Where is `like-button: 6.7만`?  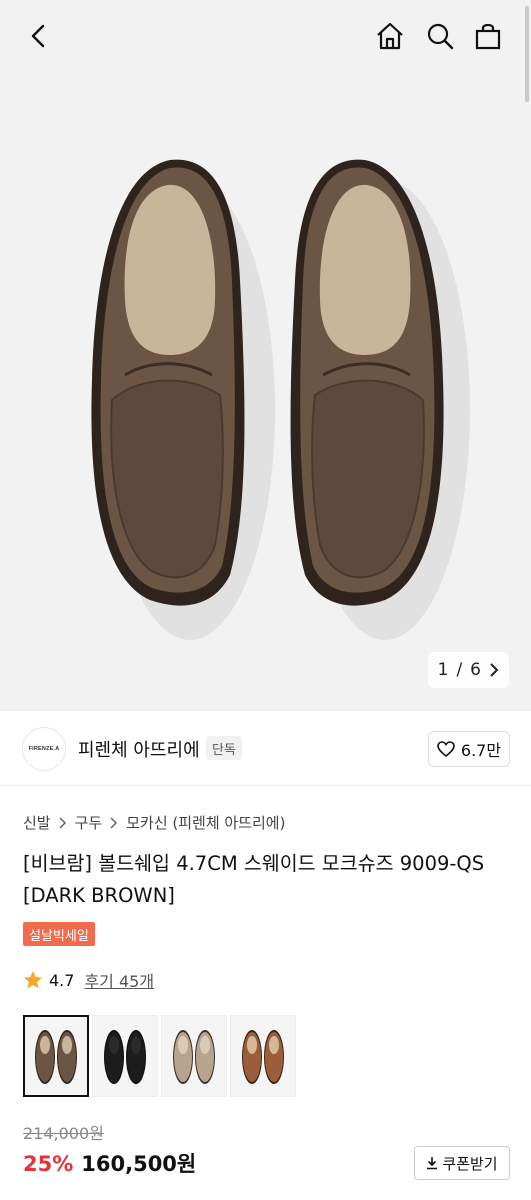
like-button: 6.7만 is located at coordinates (469, 749).